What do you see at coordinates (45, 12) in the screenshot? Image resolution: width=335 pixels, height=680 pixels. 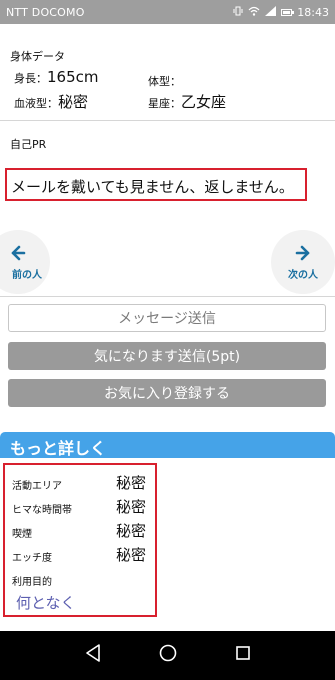 I see `carrier-name: NTT DOCOMO` at bounding box center [45, 12].